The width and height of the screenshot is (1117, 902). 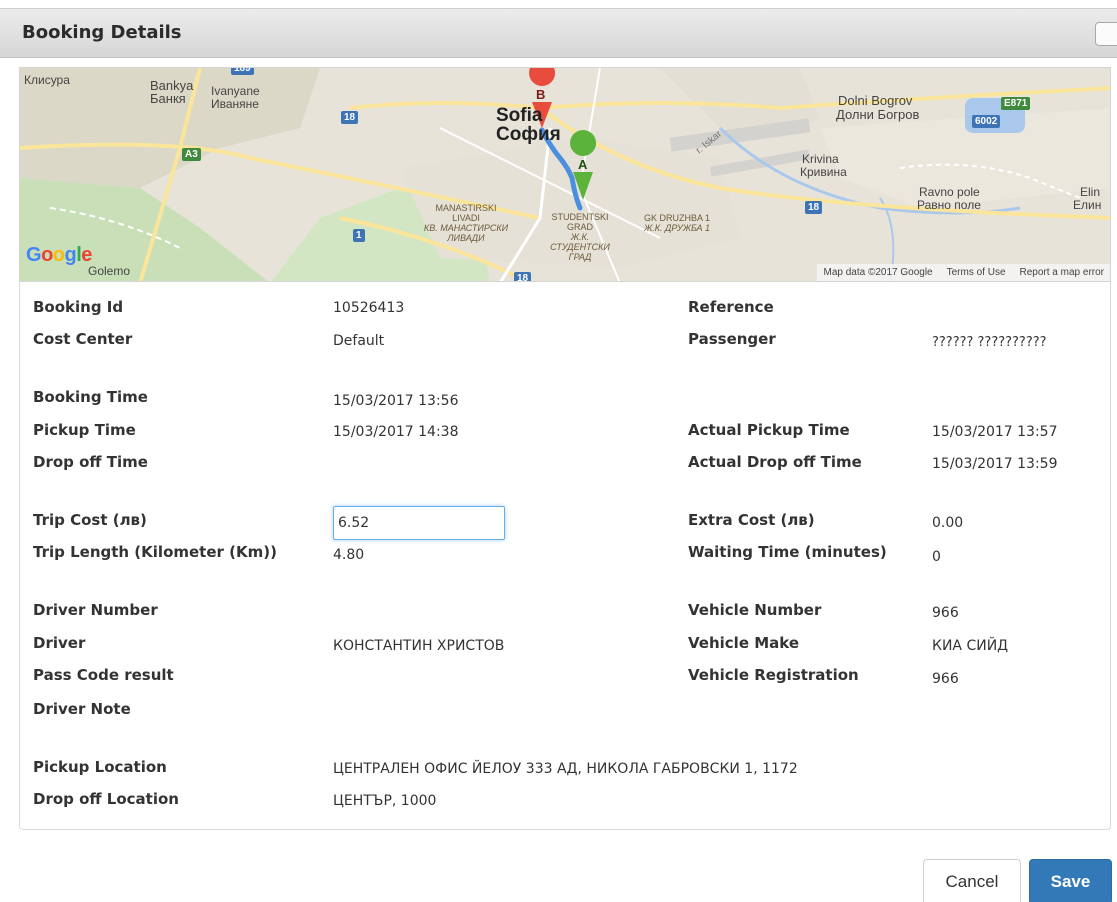 What do you see at coordinates (823, 172) in the screenshot?
I see `map-label: Кривина` at bounding box center [823, 172].